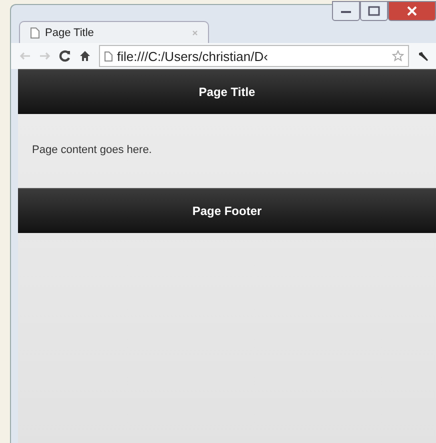  Describe the element at coordinates (92, 150) in the screenshot. I see `page-content: Page content goes here.` at that location.